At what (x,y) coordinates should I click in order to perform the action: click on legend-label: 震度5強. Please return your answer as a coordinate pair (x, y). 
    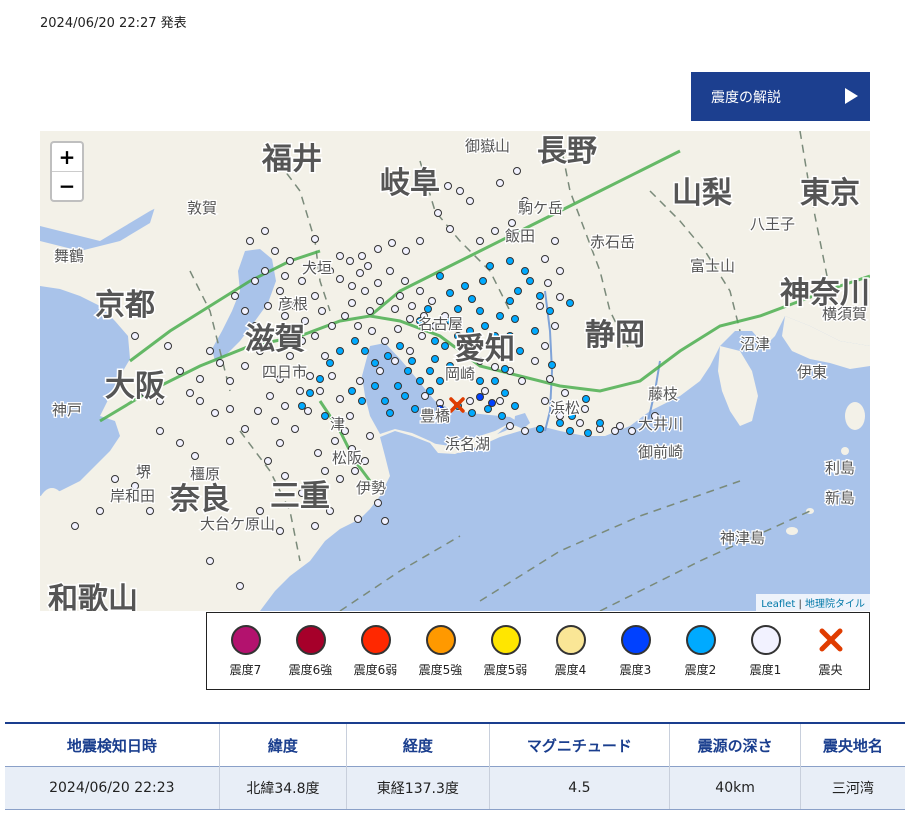
    Looking at the image, I should click on (440, 669).